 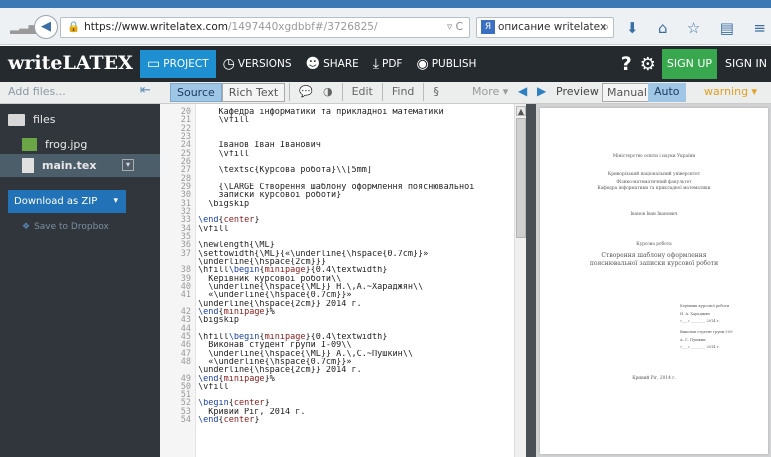 I want to click on code-line: 26, so click(x=337, y=162).